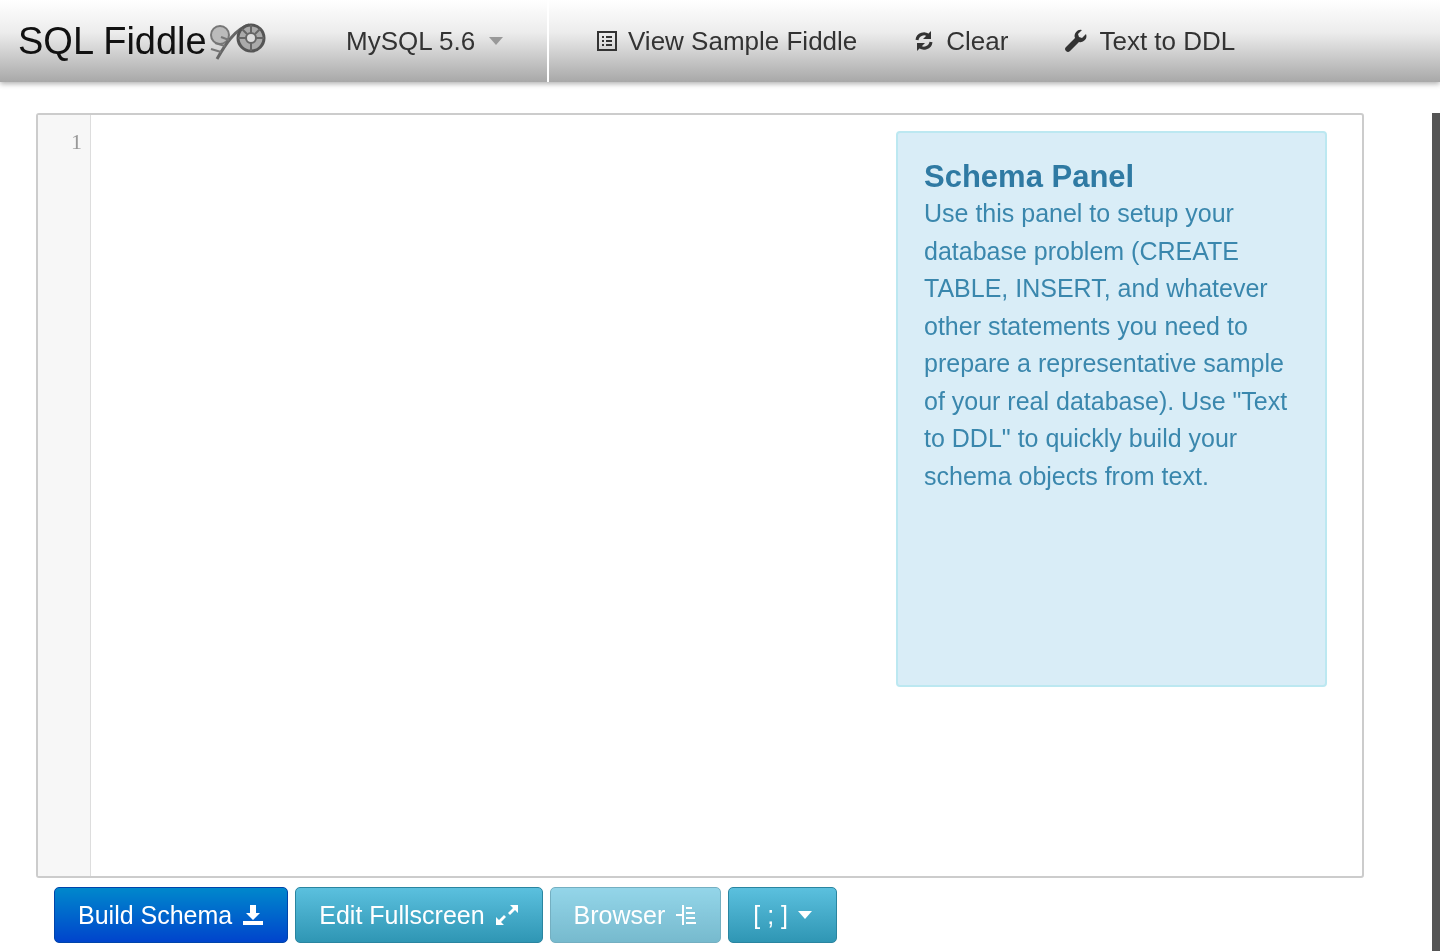 Image resolution: width=1440 pixels, height=951 pixels. I want to click on database-selector: MySQL 5.6, so click(423, 41).